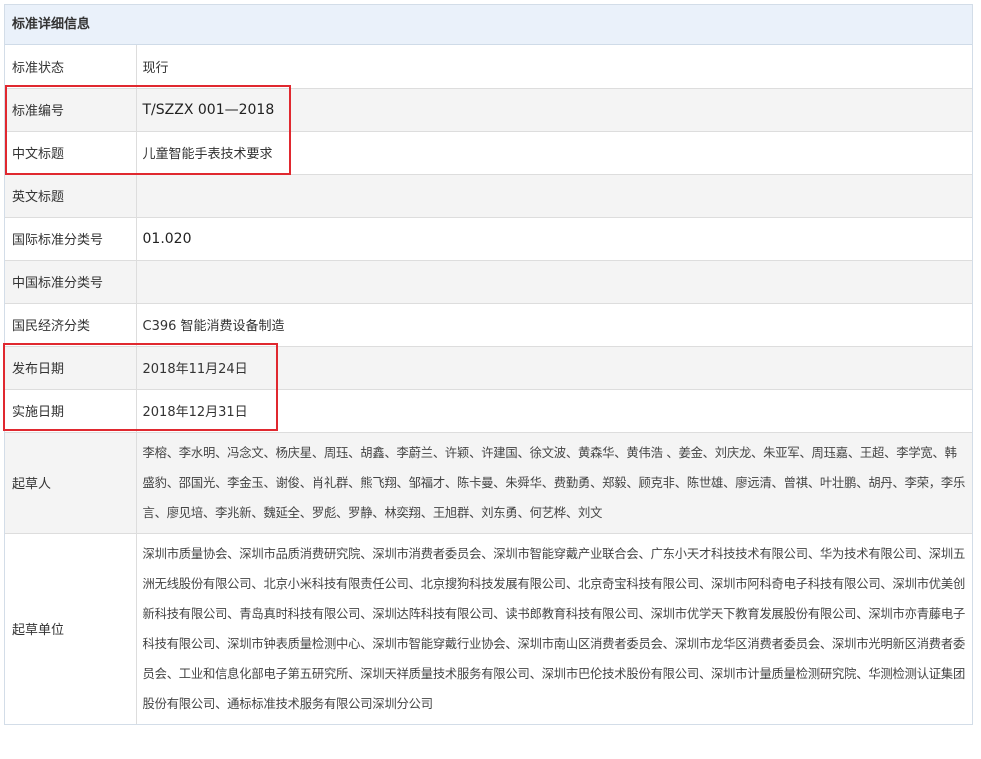  Describe the element at coordinates (71, 410) in the screenshot. I see `effective-date-label: 实施日期` at that location.